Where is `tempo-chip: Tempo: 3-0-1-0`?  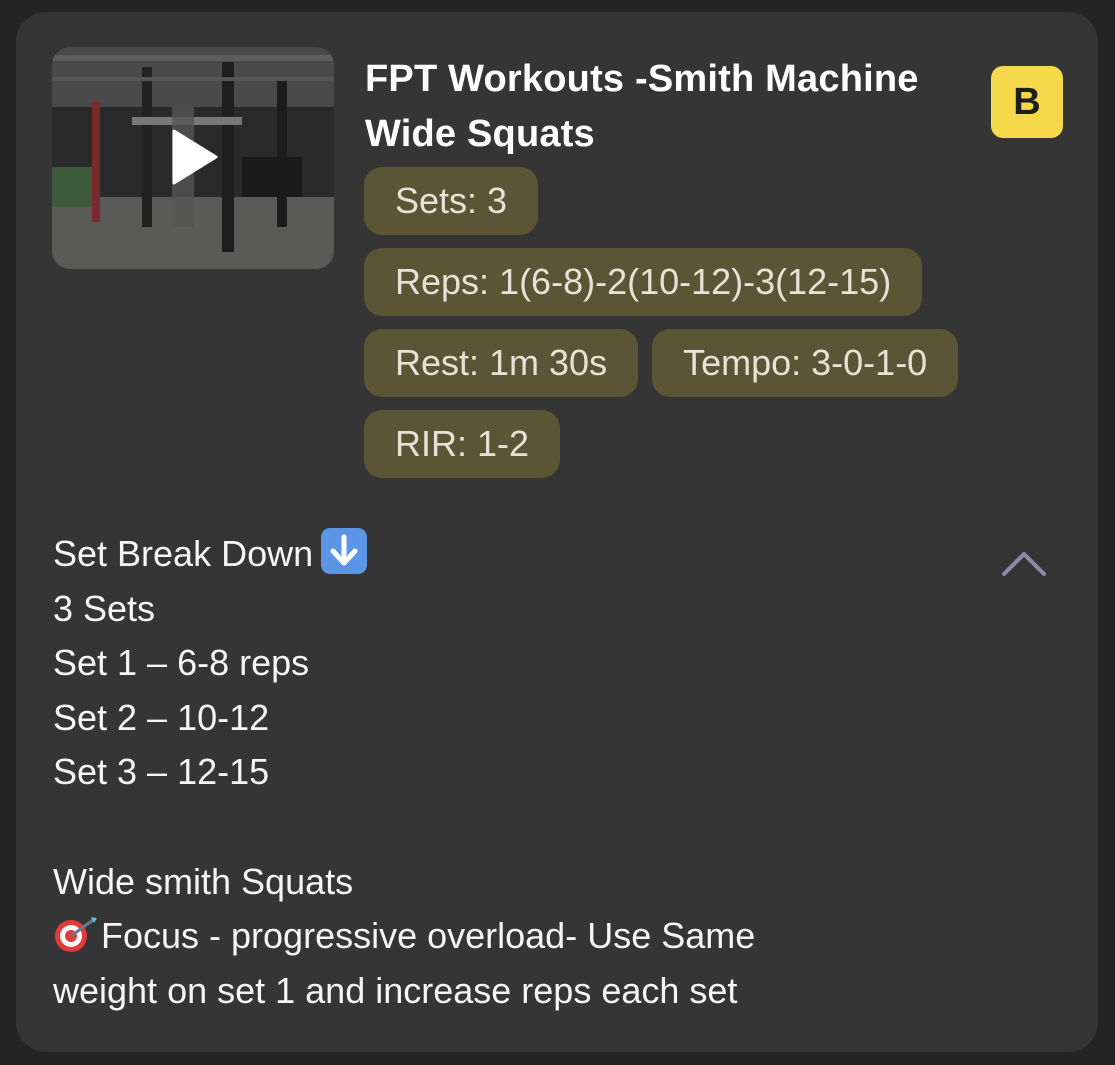
tempo-chip: Tempo: 3-0-1-0 is located at coordinates (805, 363).